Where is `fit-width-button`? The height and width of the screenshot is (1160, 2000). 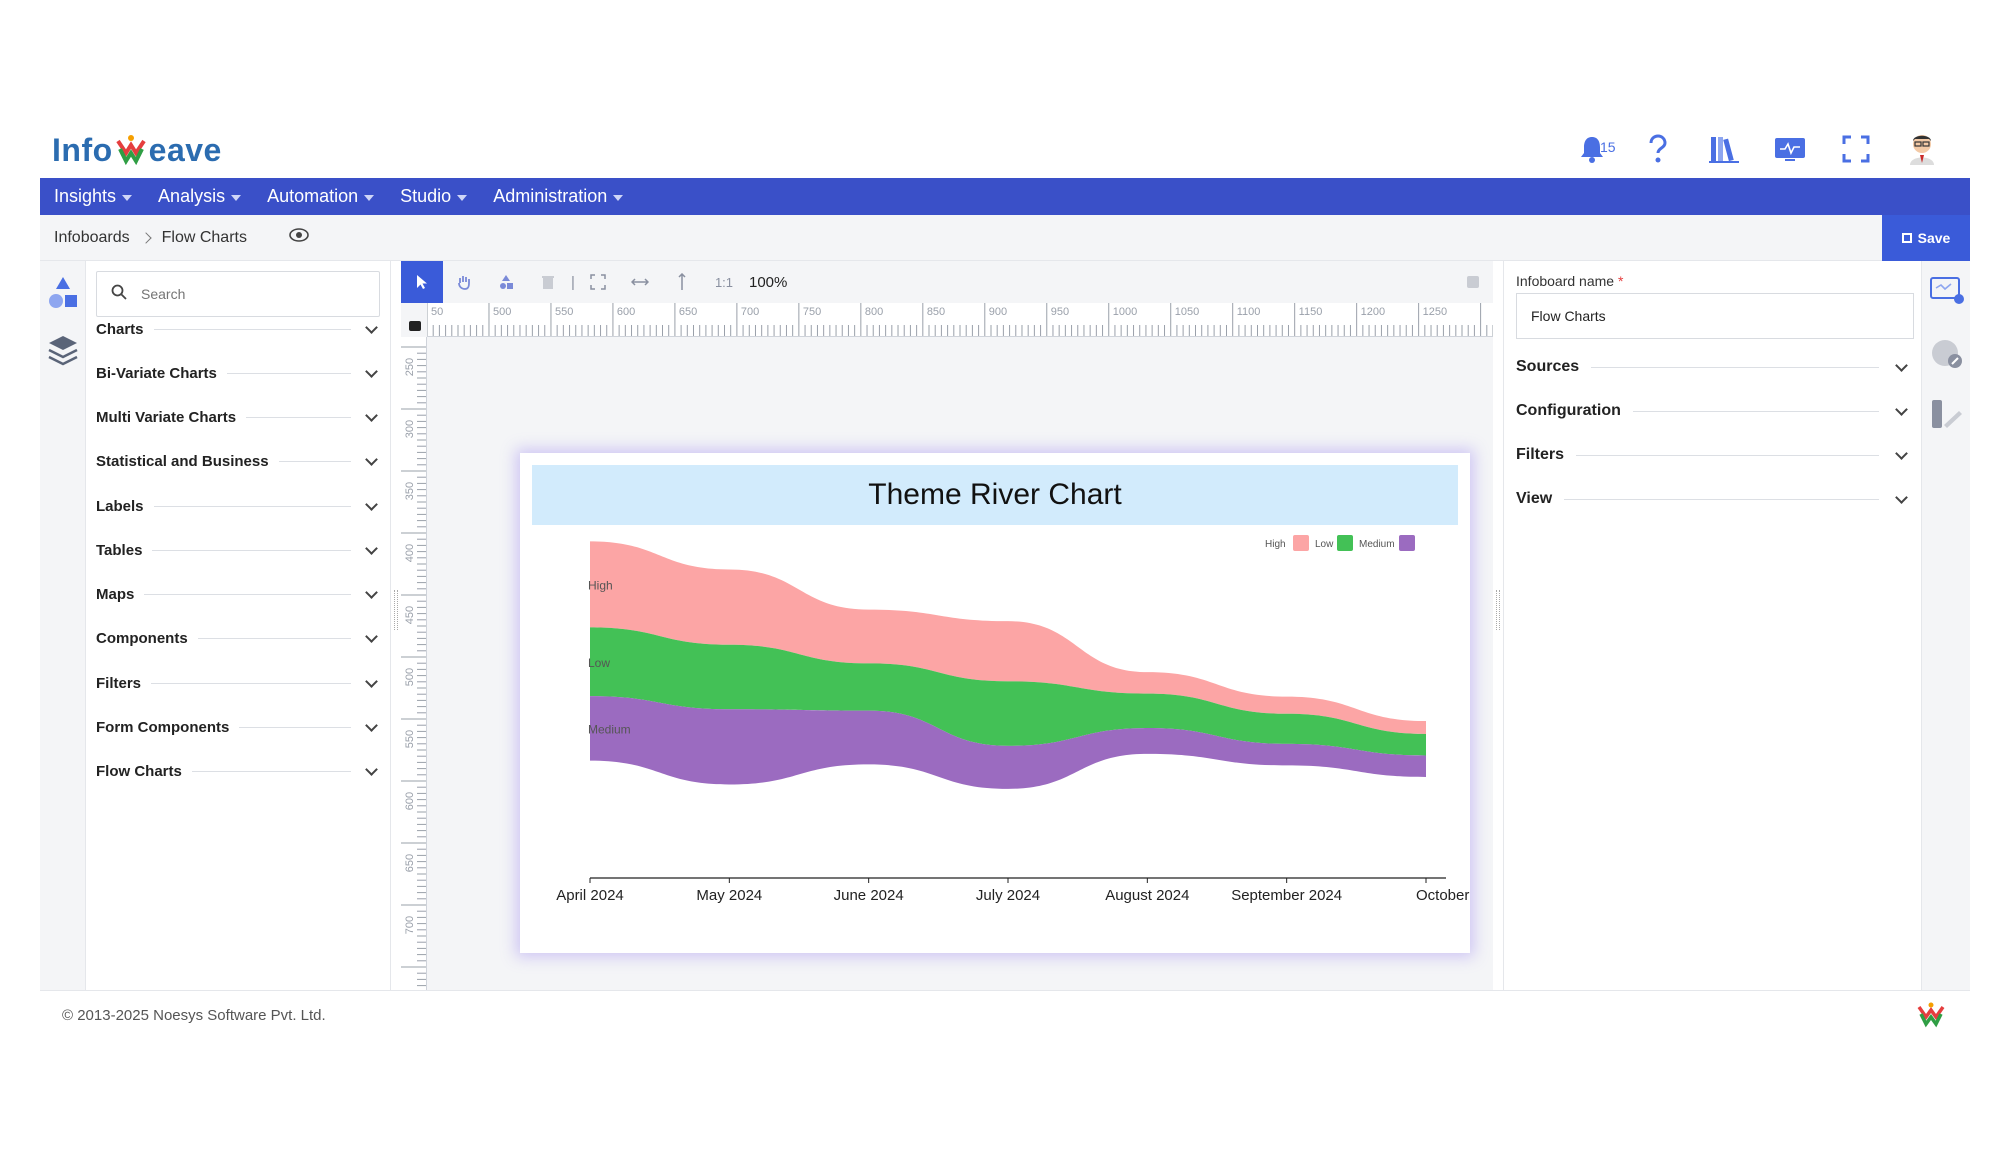
fit-width-button is located at coordinates (640, 282).